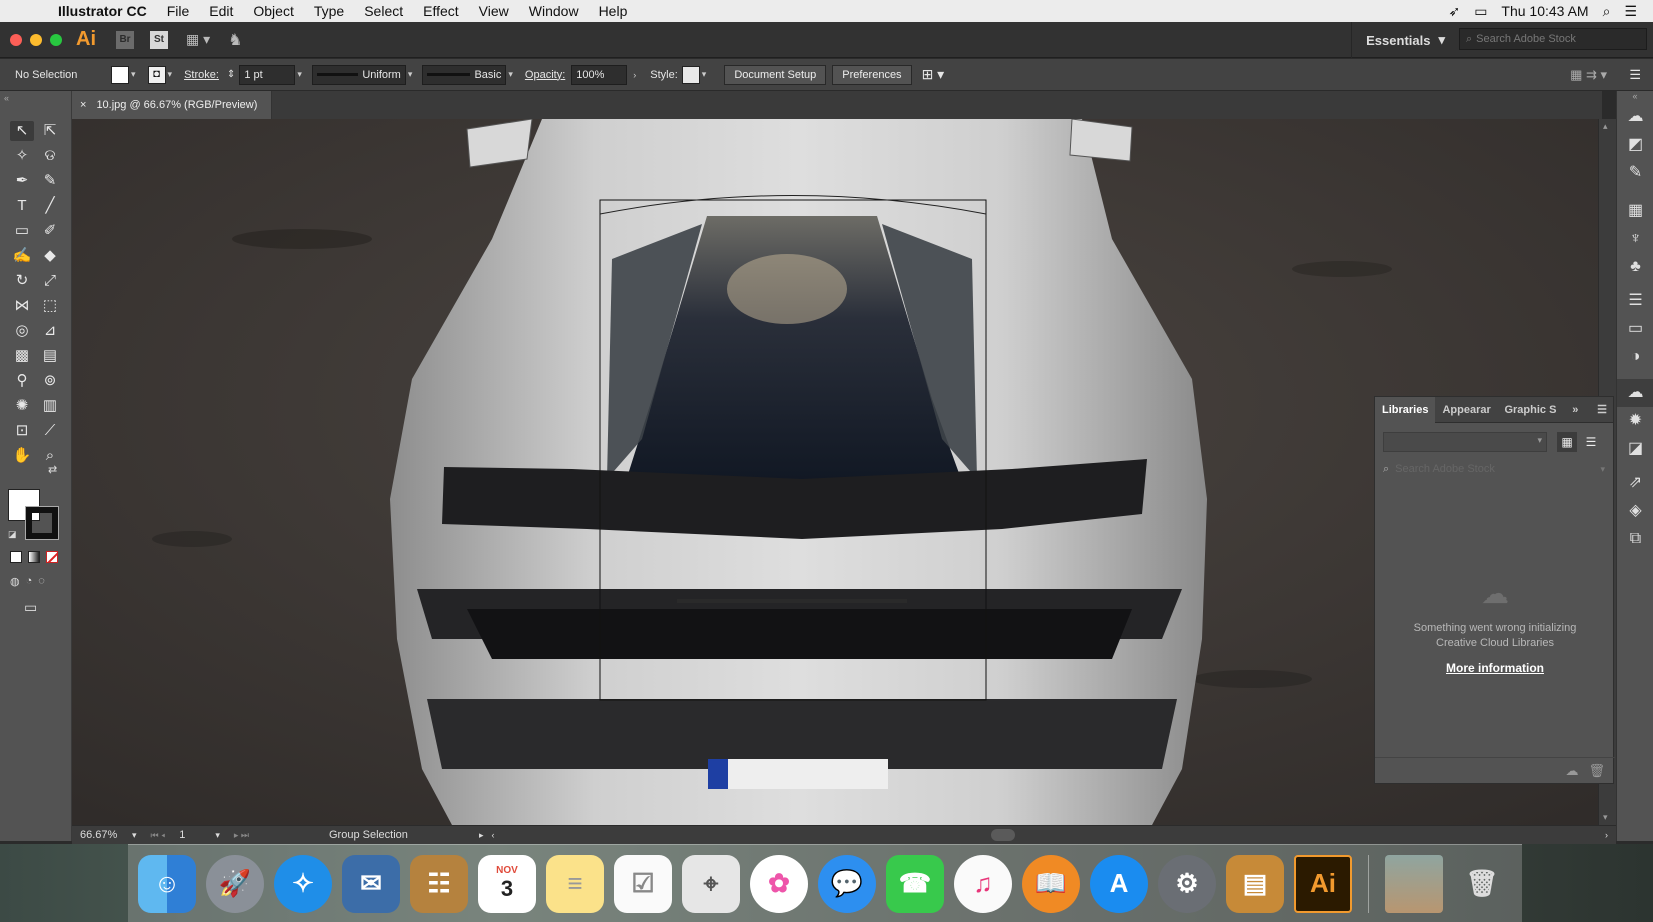  What do you see at coordinates (50, 131) in the screenshot?
I see `direct-selection-tool-icon: ⇱` at bounding box center [50, 131].